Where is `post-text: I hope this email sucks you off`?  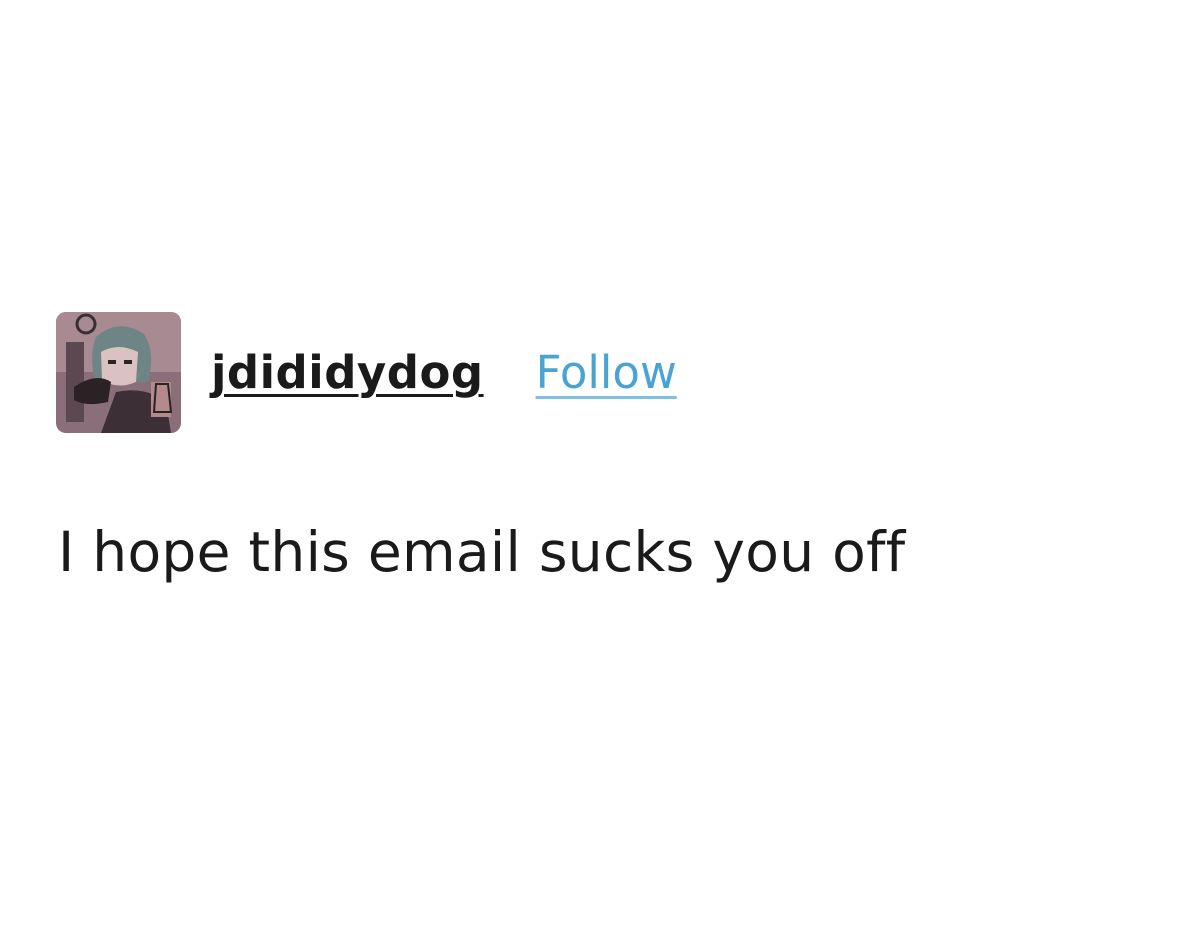 post-text: I hope this email sucks you off is located at coordinates (482, 552).